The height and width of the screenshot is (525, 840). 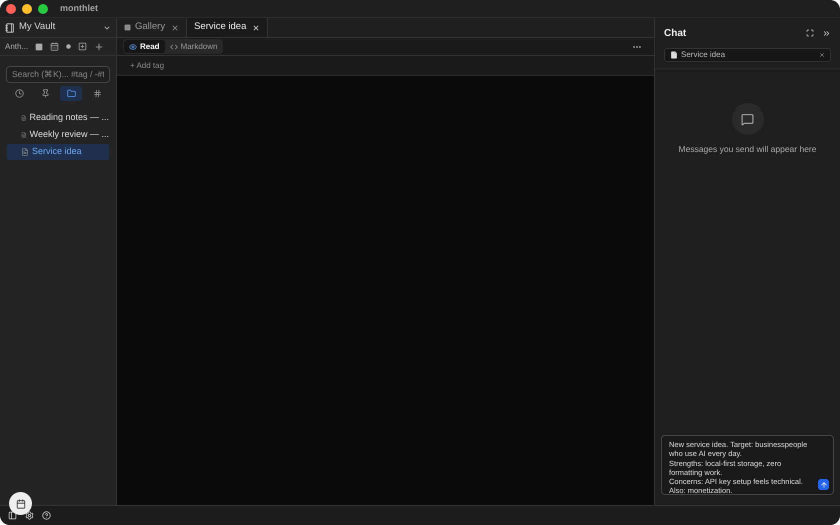 What do you see at coordinates (133, 46) in the screenshot?
I see `eye-icon` at bounding box center [133, 46].